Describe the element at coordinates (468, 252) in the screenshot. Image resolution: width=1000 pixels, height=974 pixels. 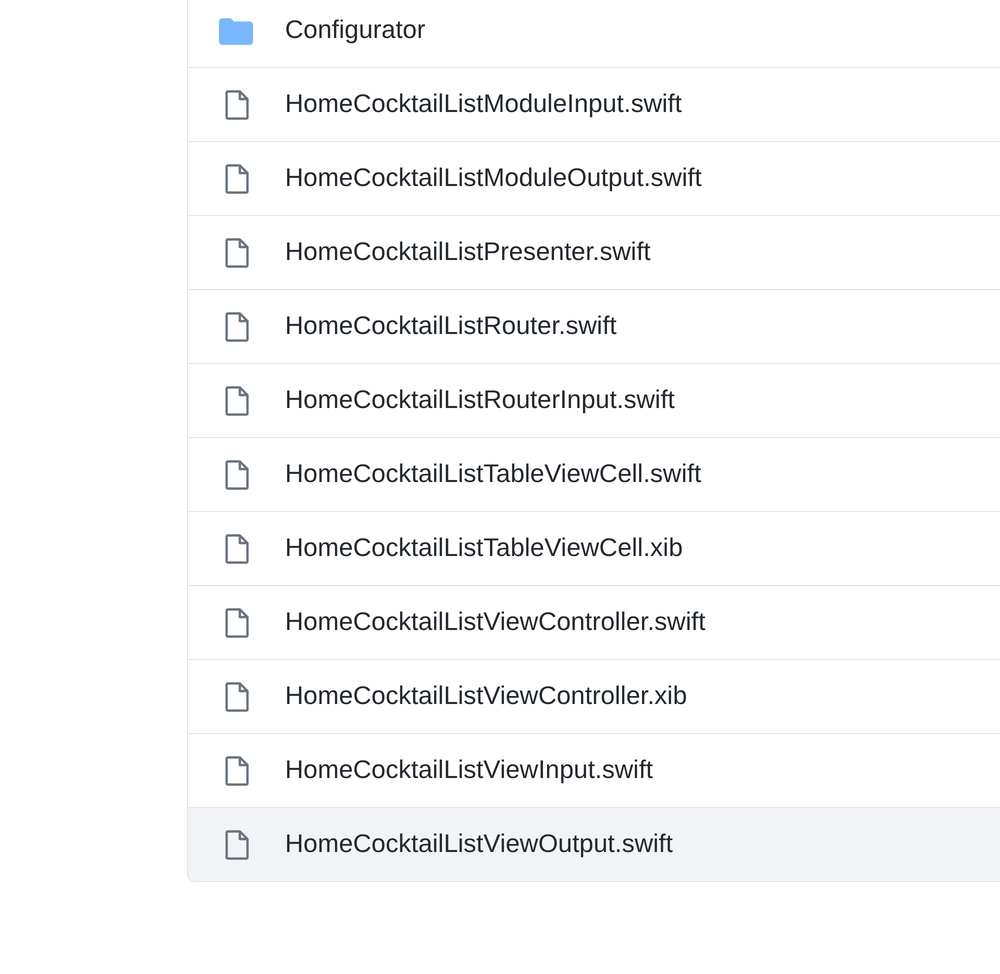
I see `file-name-link: HomeCocktailListPresenter.swift` at that location.